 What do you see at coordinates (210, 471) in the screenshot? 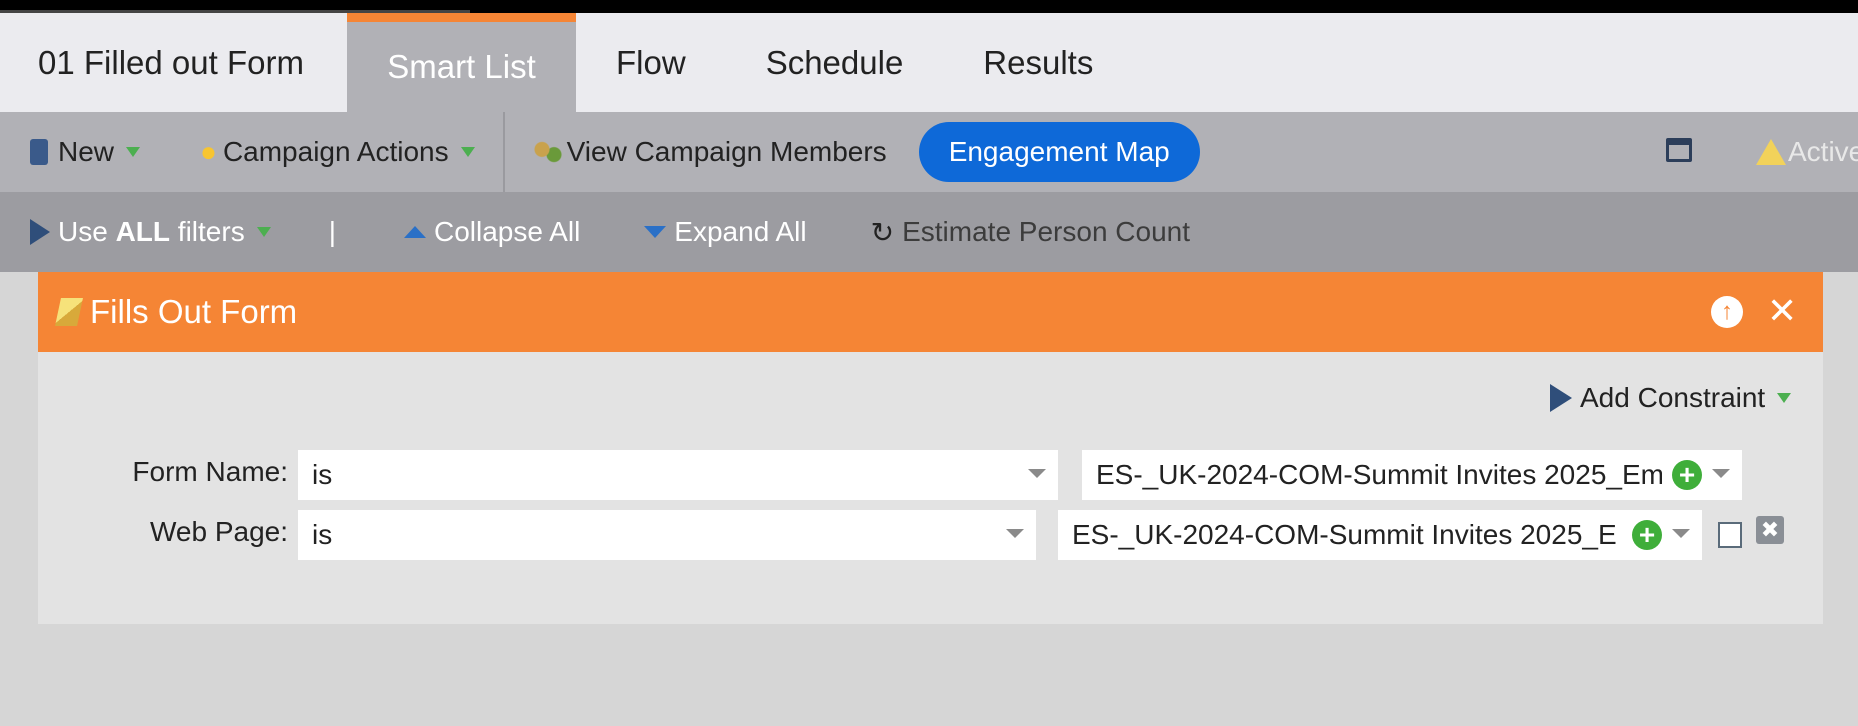
I see `form-name-label: Form Name:` at bounding box center [210, 471].